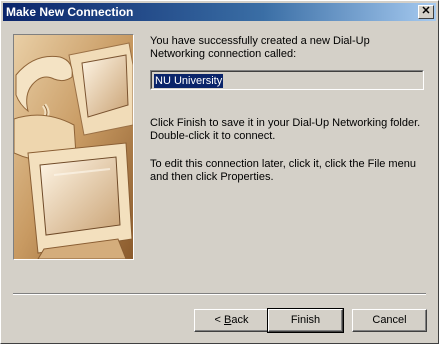  I want to click on connection-name-field-inner: NU University, so click(287, 80).